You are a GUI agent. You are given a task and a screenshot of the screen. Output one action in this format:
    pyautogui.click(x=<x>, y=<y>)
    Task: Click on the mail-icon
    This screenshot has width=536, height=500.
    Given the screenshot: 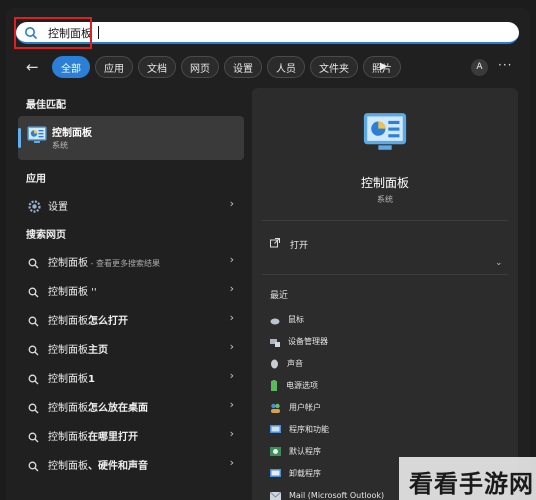 What is the action you would take?
    pyautogui.click(x=275, y=493)
    